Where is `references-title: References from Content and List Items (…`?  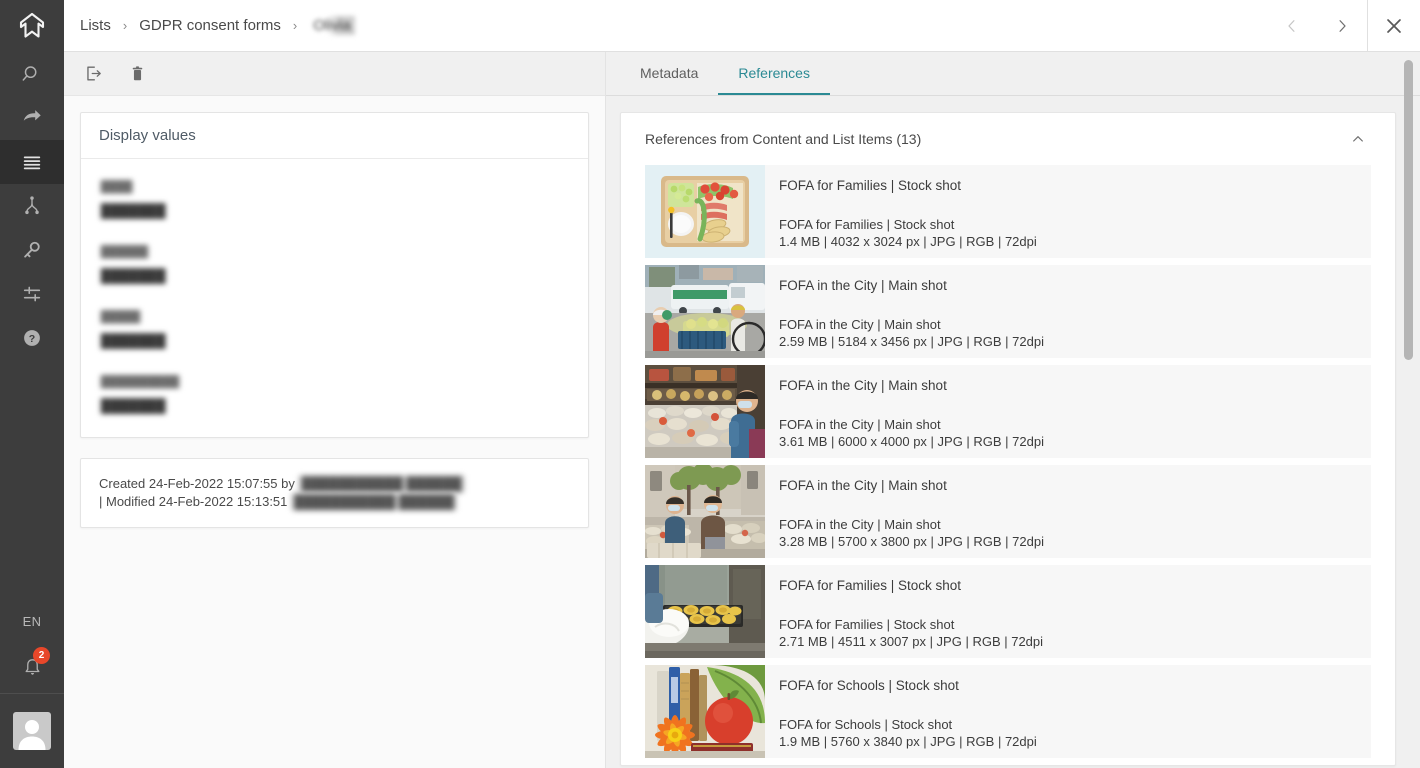 references-title: References from Content and List Items (… is located at coordinates (783, 139).